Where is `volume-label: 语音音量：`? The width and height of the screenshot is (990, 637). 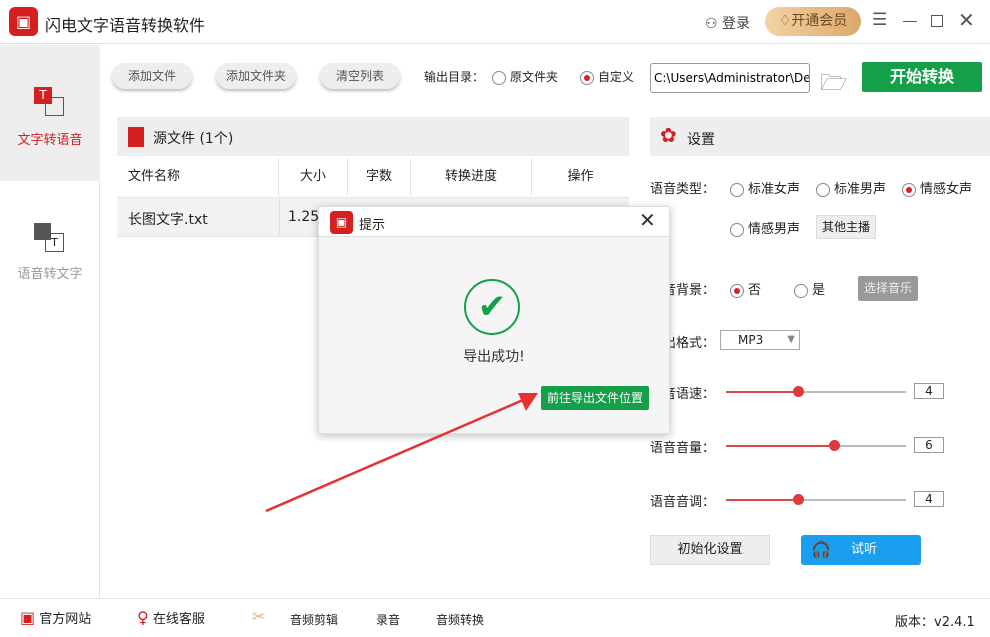
volume-label: 语音音量： is located at coordinates (683, 448).